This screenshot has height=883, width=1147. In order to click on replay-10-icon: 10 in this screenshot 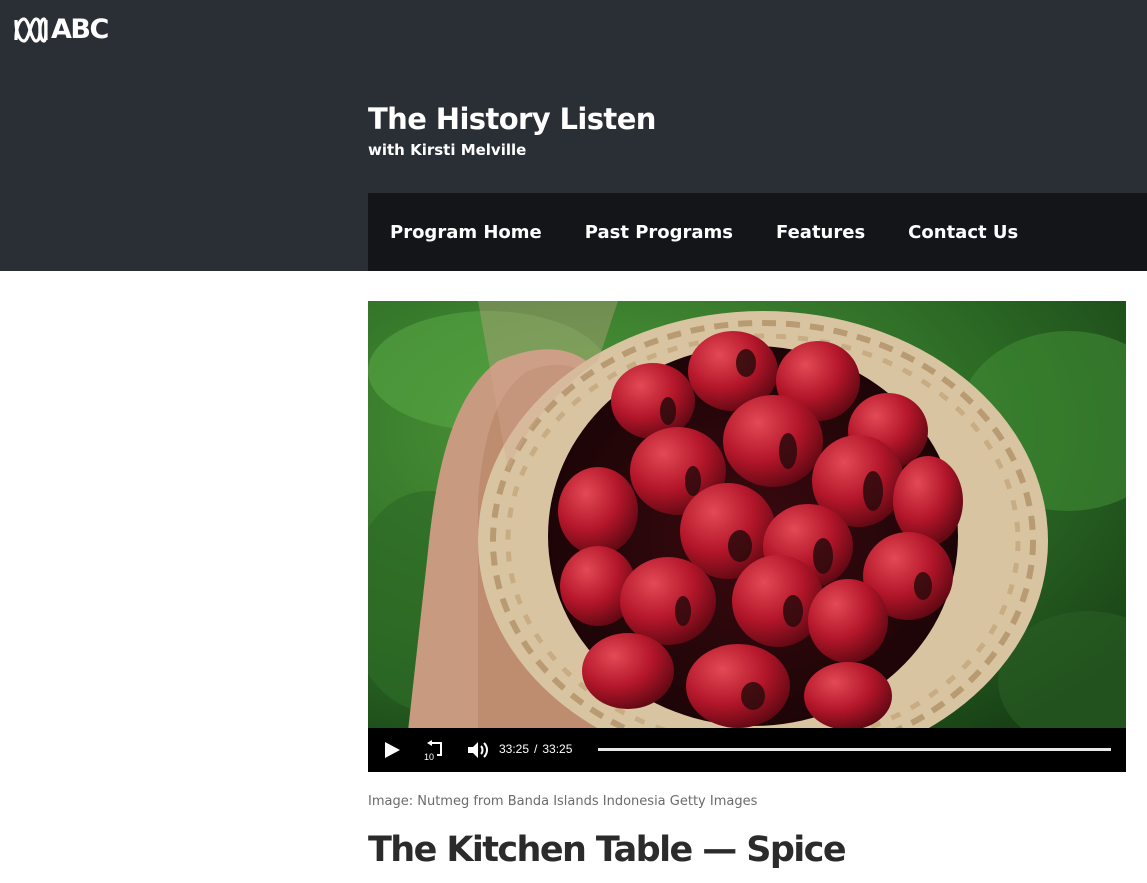, I will do `click(435, 750)`.